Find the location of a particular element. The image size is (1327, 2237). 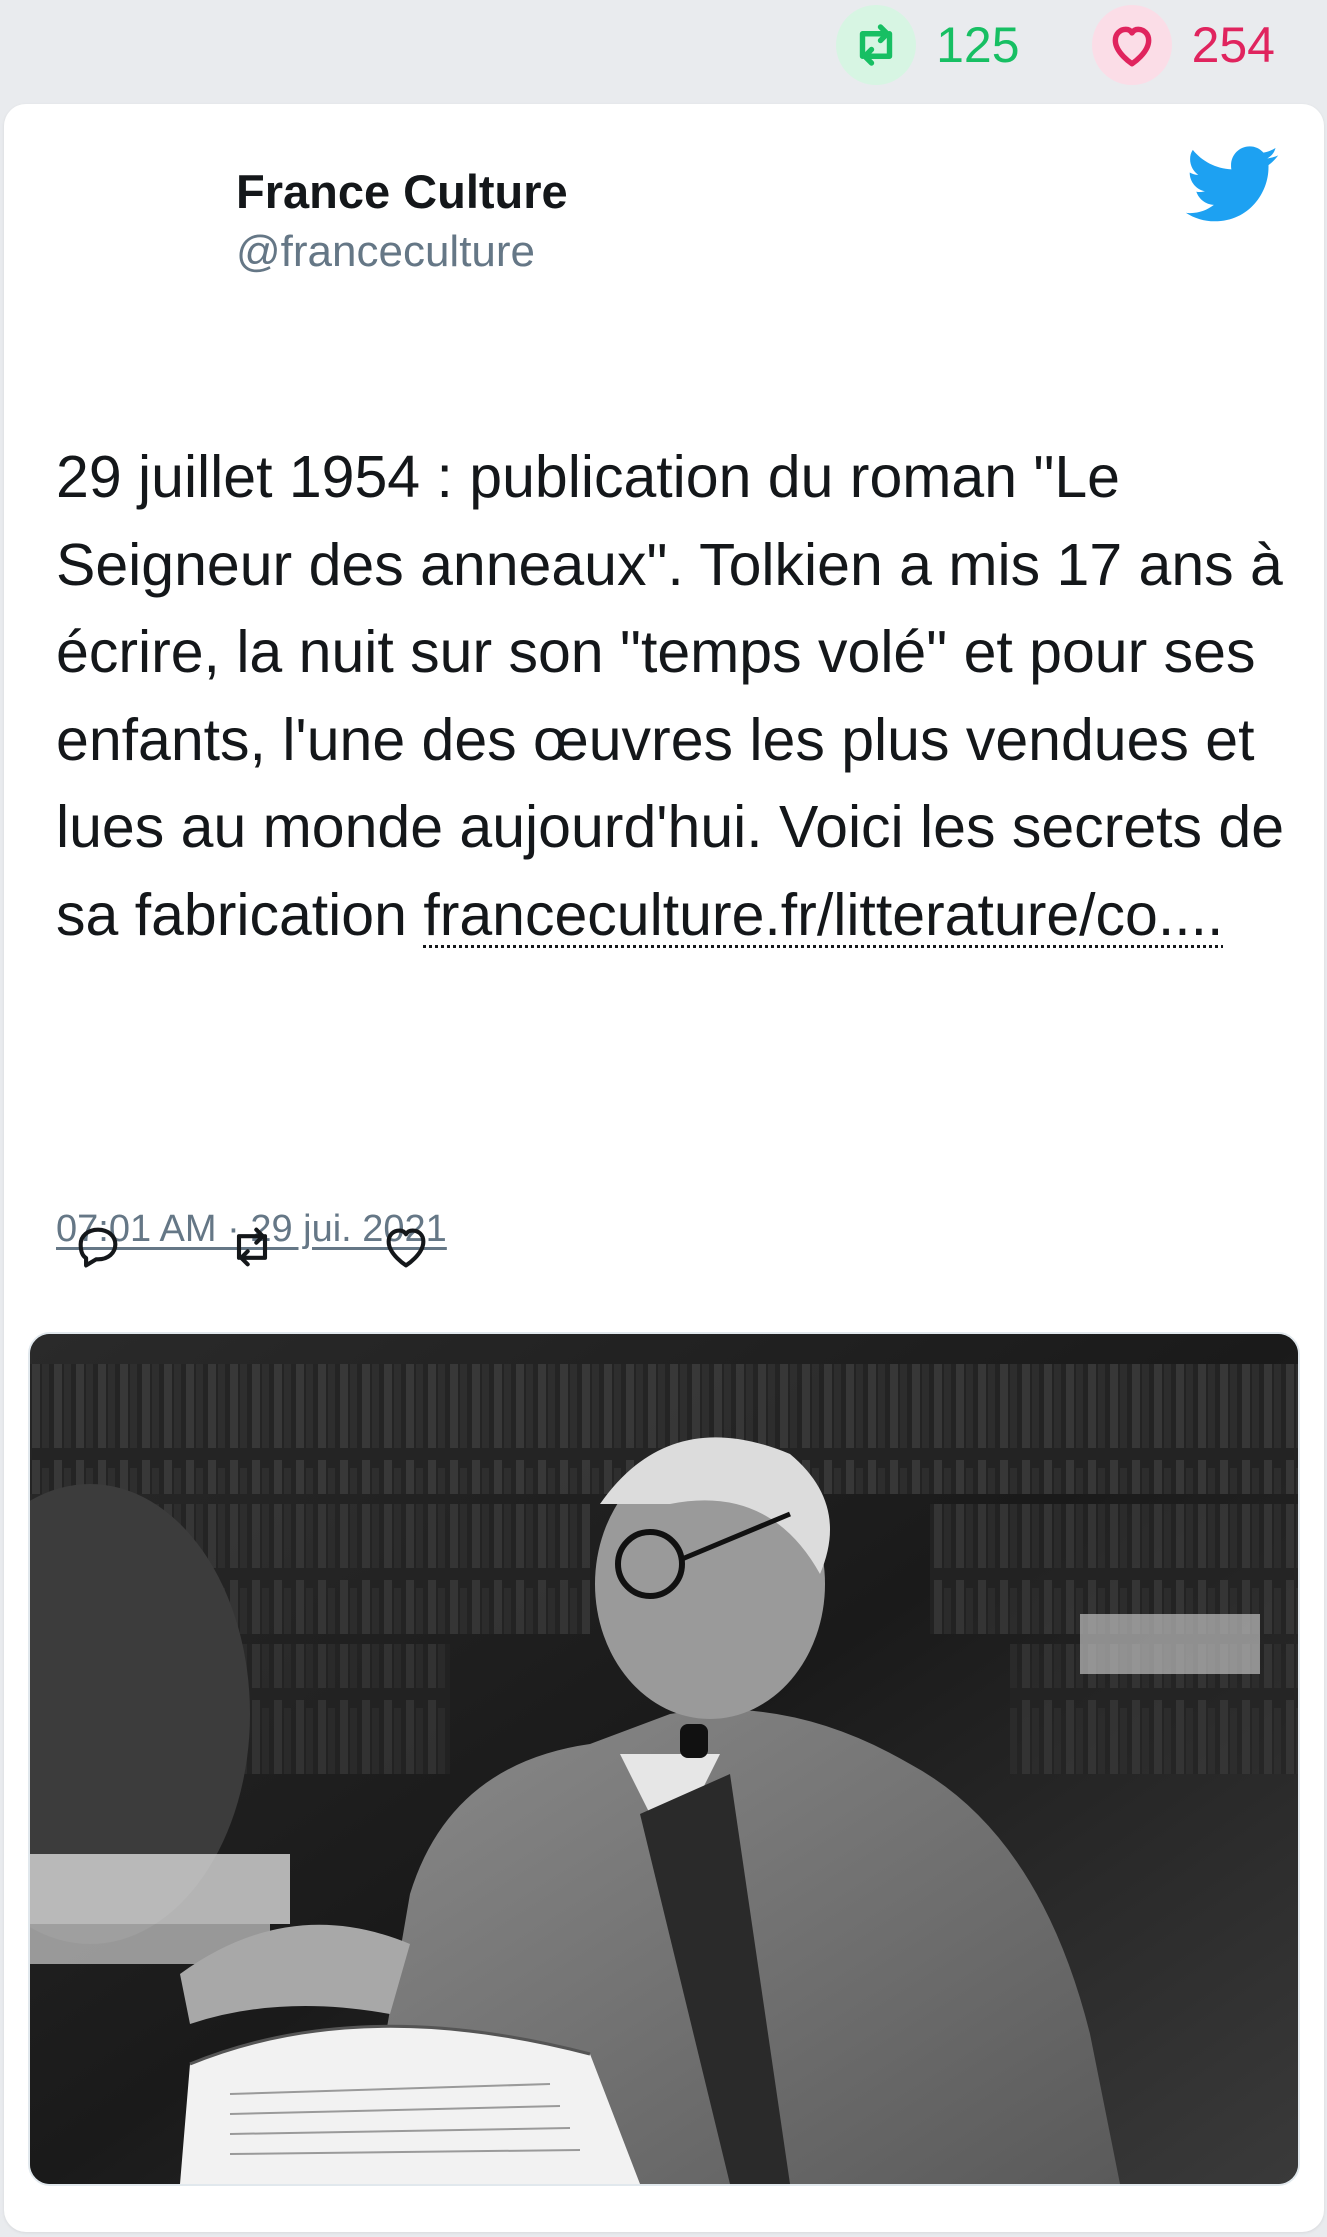

reply-icon is located at coordinates (98, 1247).